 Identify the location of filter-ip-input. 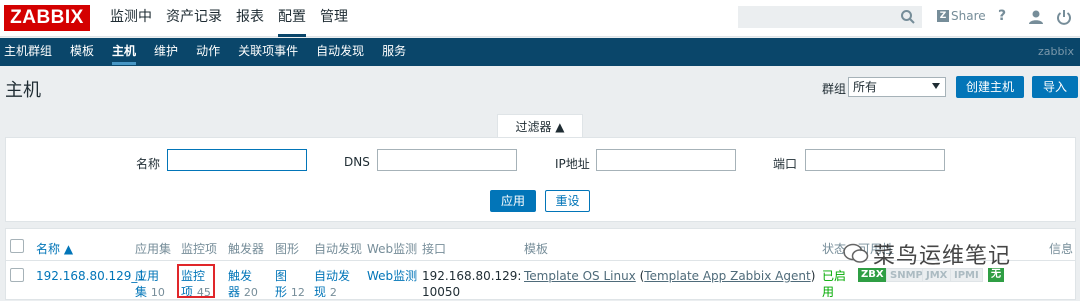
(666, 160).